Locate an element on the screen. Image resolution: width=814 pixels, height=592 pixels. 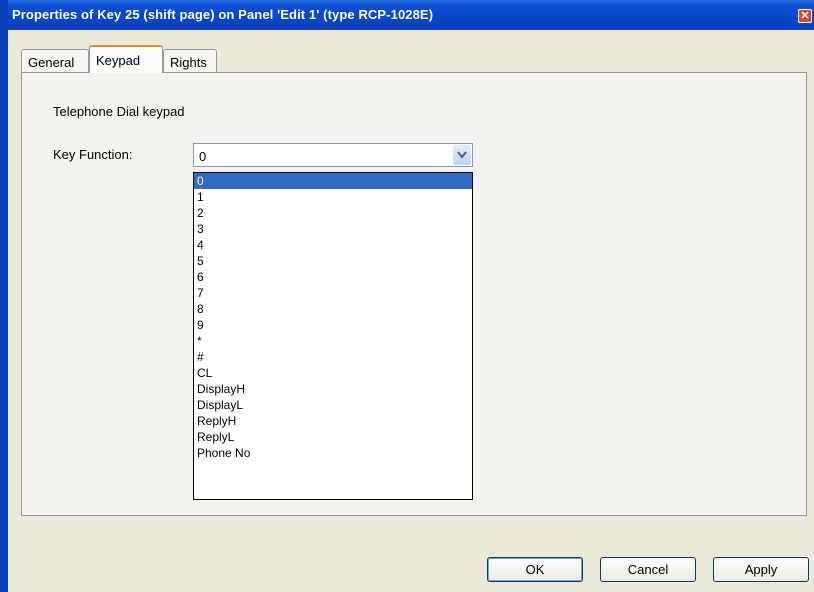
dropdown-option: 7 is located at coordinates (333, 293).